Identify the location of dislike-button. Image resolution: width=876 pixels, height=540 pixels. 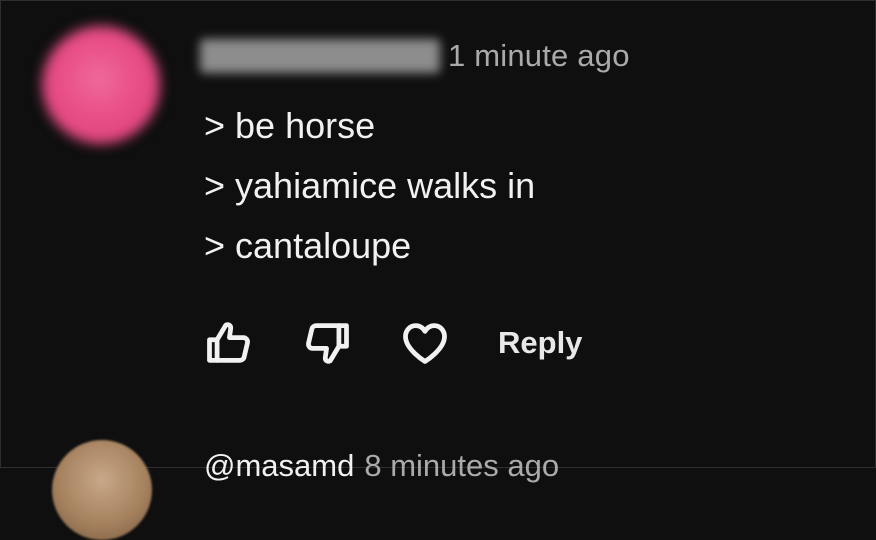
(327, 343).